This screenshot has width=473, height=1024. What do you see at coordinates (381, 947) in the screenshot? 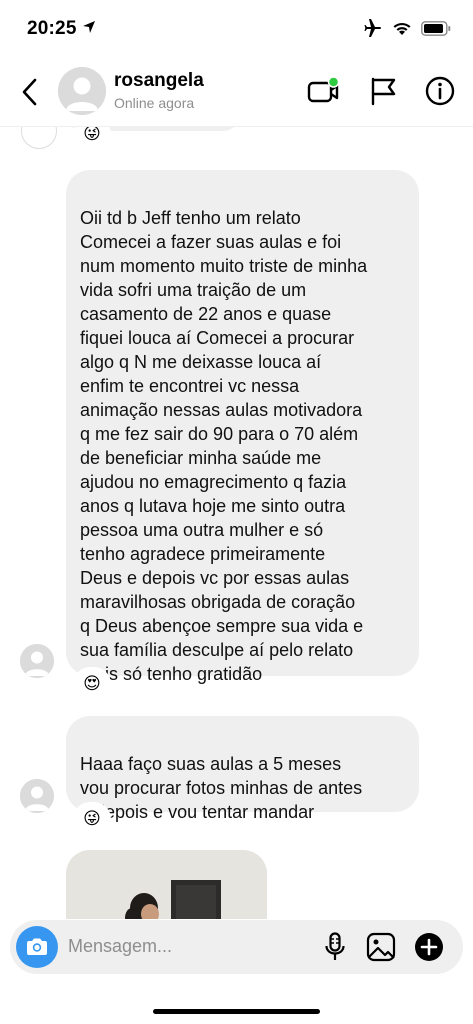
I see `gallery-icon` at bounding box center [381, 947].